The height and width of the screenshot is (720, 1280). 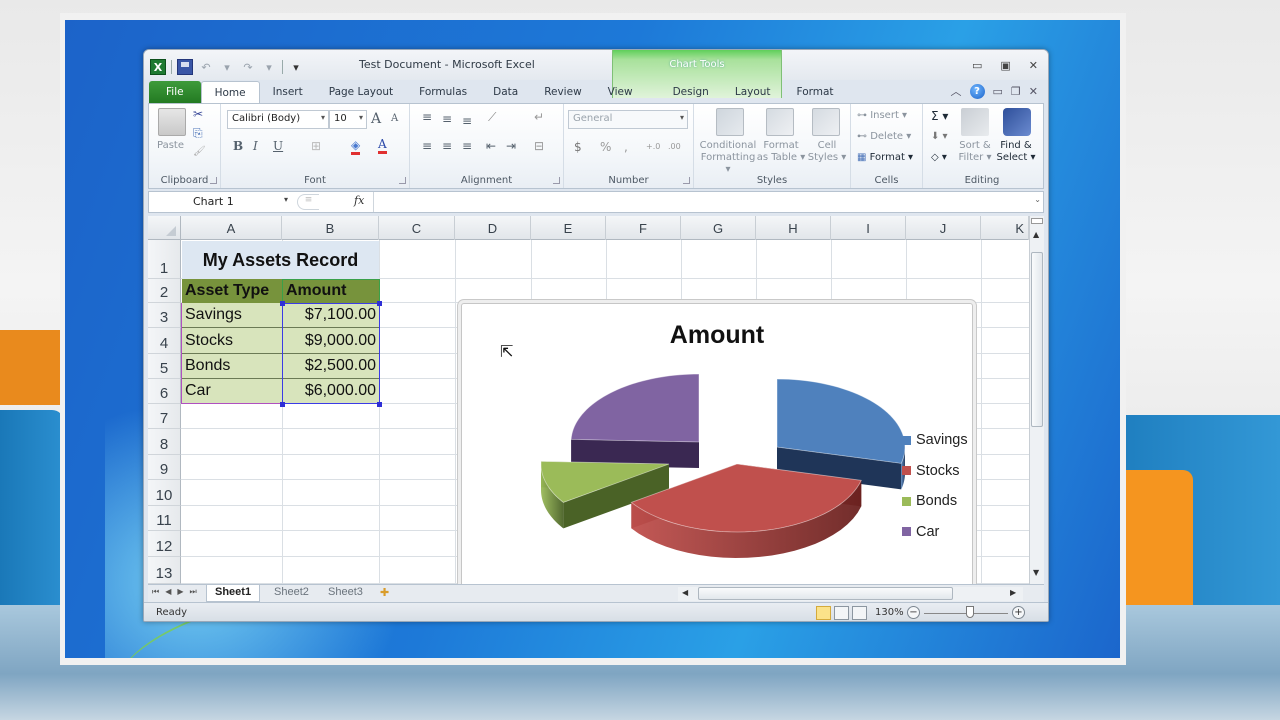 I want to click on chart-legend: Savings Stocks Bonds Car, so click(x=935, y=486).